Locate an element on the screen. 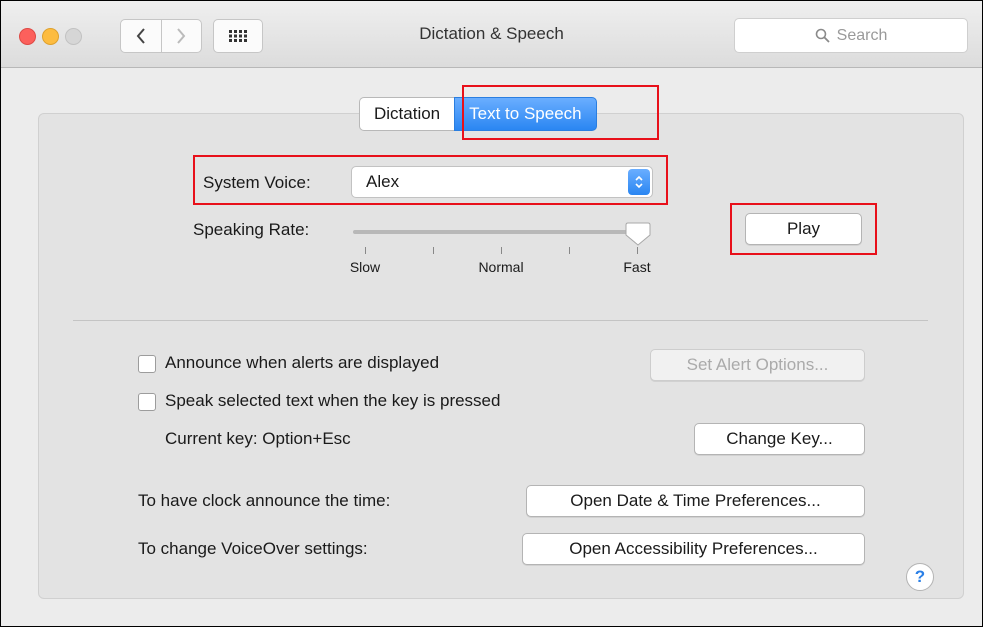  search-icon is located at coordinates (822, 35).